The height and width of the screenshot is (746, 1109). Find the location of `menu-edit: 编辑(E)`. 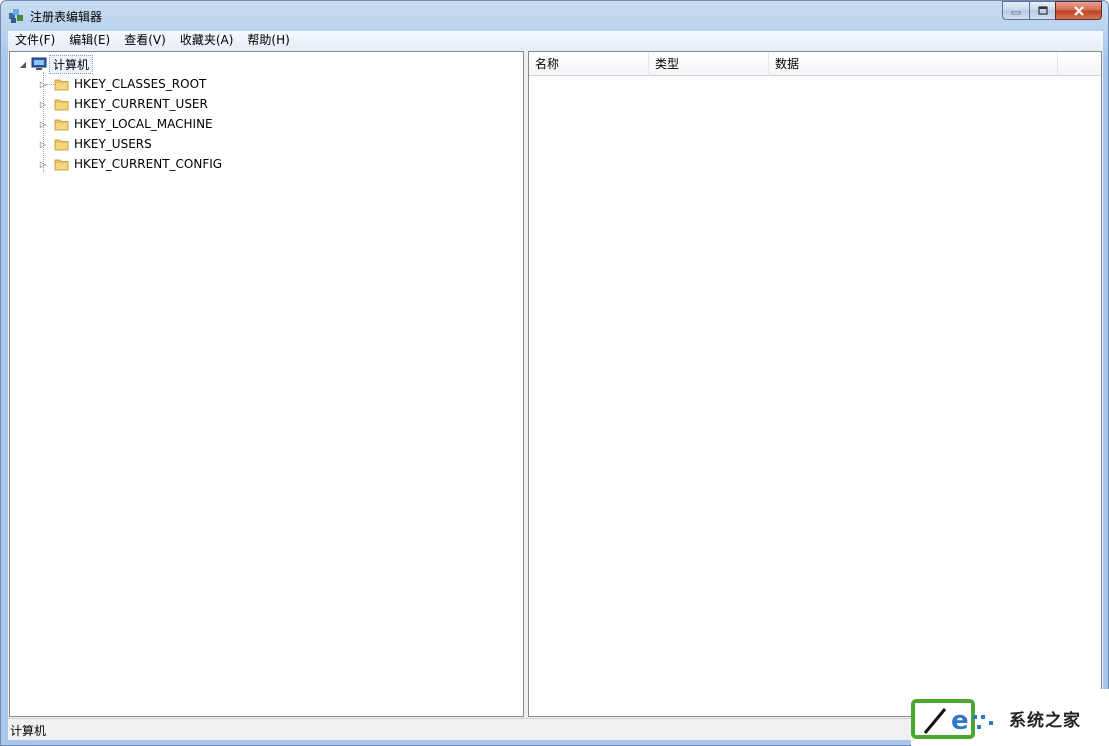

menu-edit: 编辑(E) is located at coordinates (89, 40).